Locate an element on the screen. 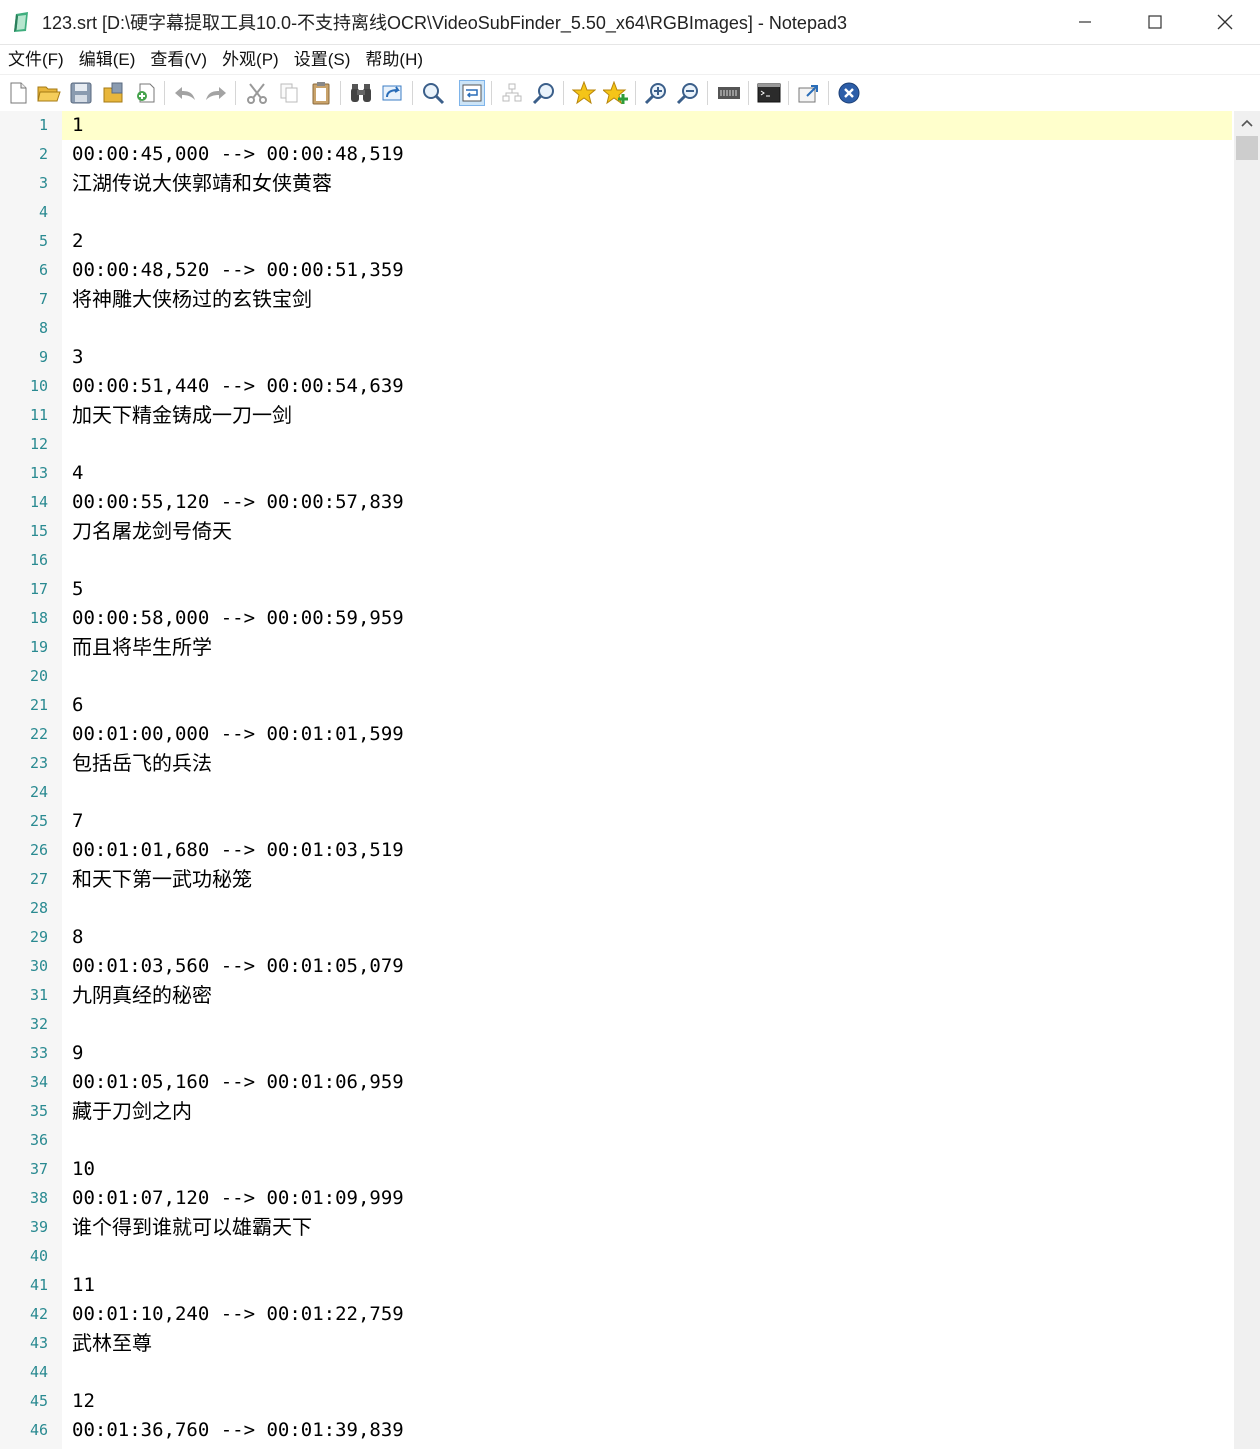 The width and height of the screenshot is (1260, 1449). line-number: 11 is located at coordinates (38, 415).